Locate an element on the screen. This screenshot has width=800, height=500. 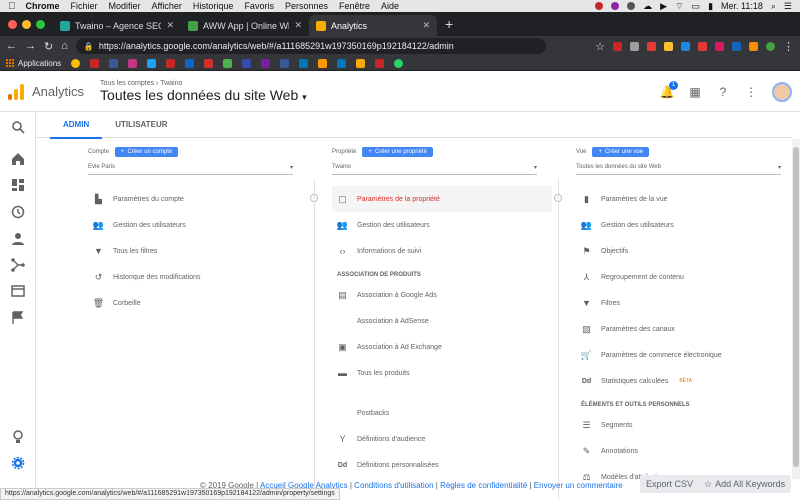
home-icon: ⌂ is located at coordinates (64, 46).